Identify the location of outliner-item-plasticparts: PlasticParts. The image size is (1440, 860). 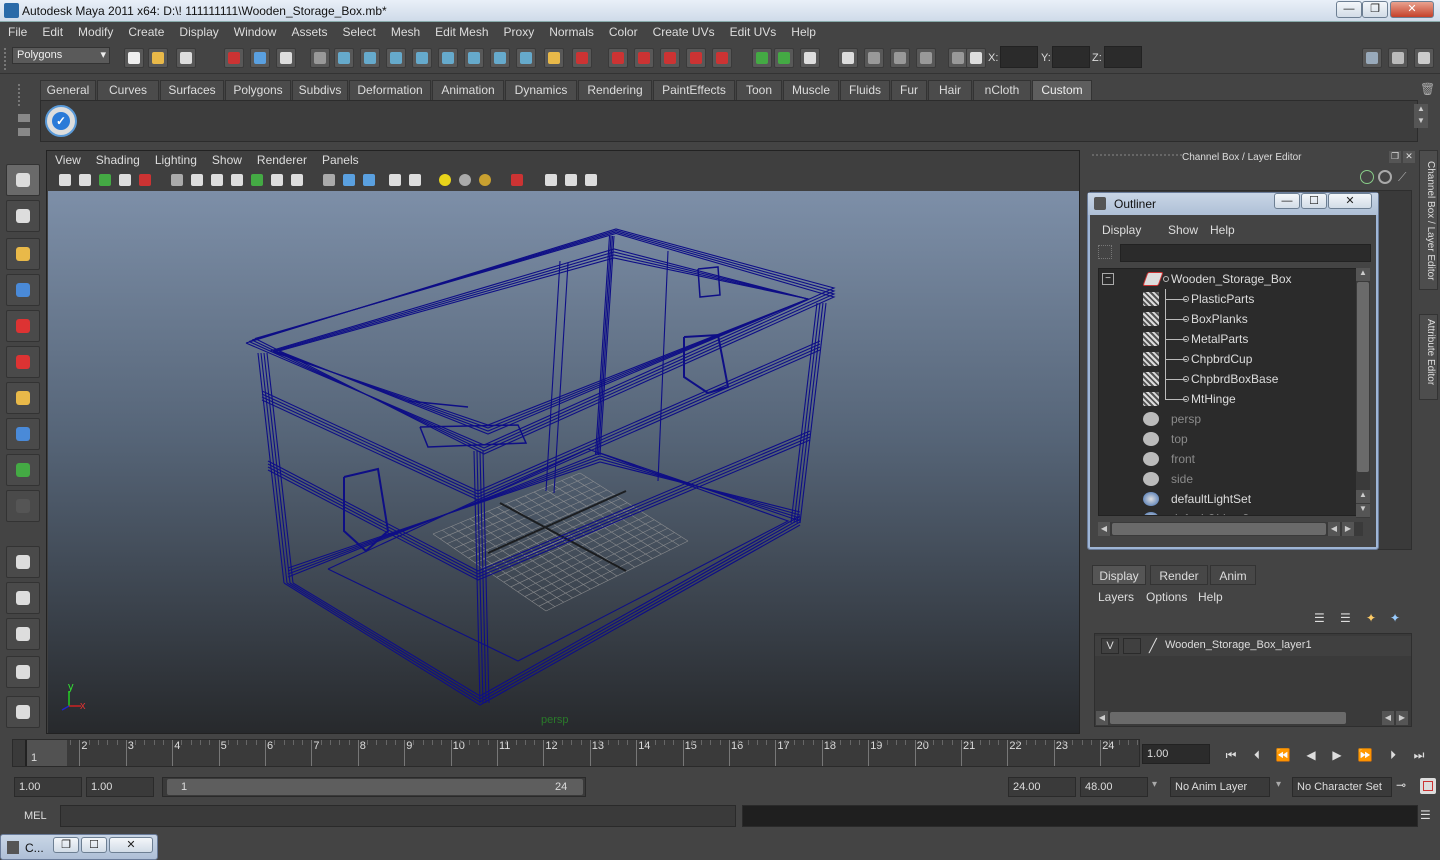
(1229, 304).